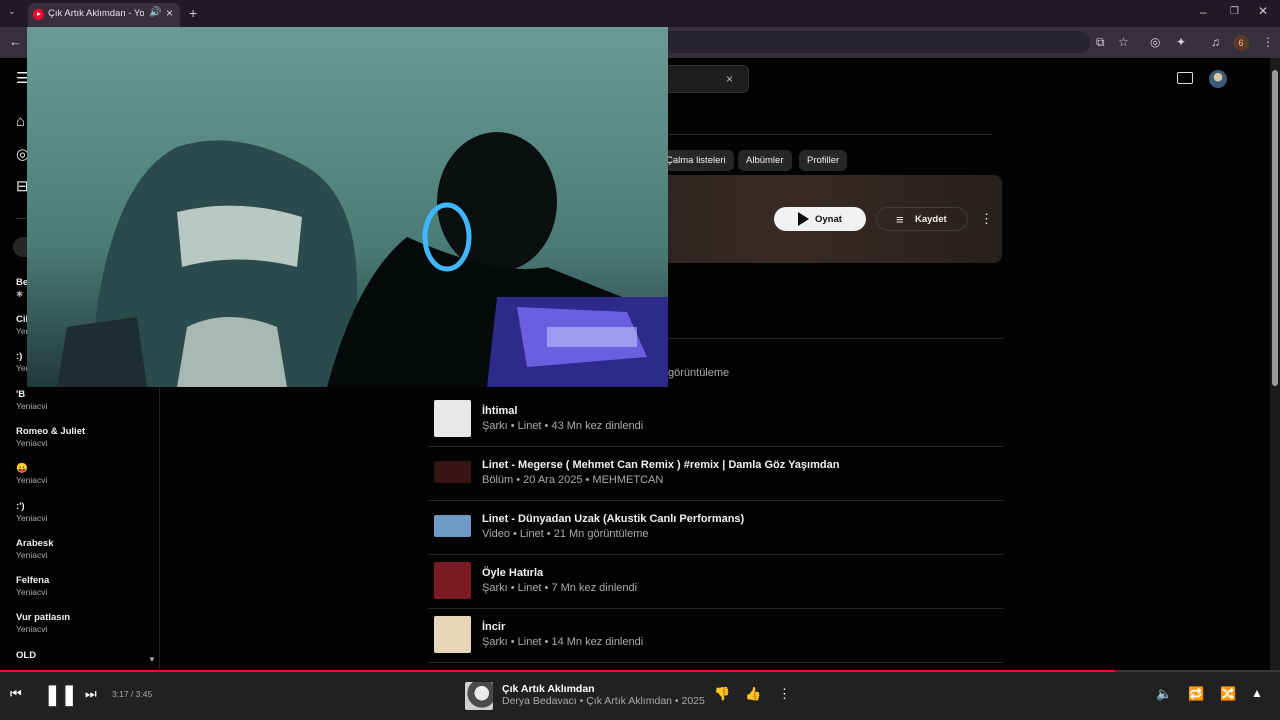 The width and height of the screenshot is (1280, 720). What do you see at coordinates (931, 219) in the screenshot?
I see `save-label: Kaydet` at bounding box center [931, 219].